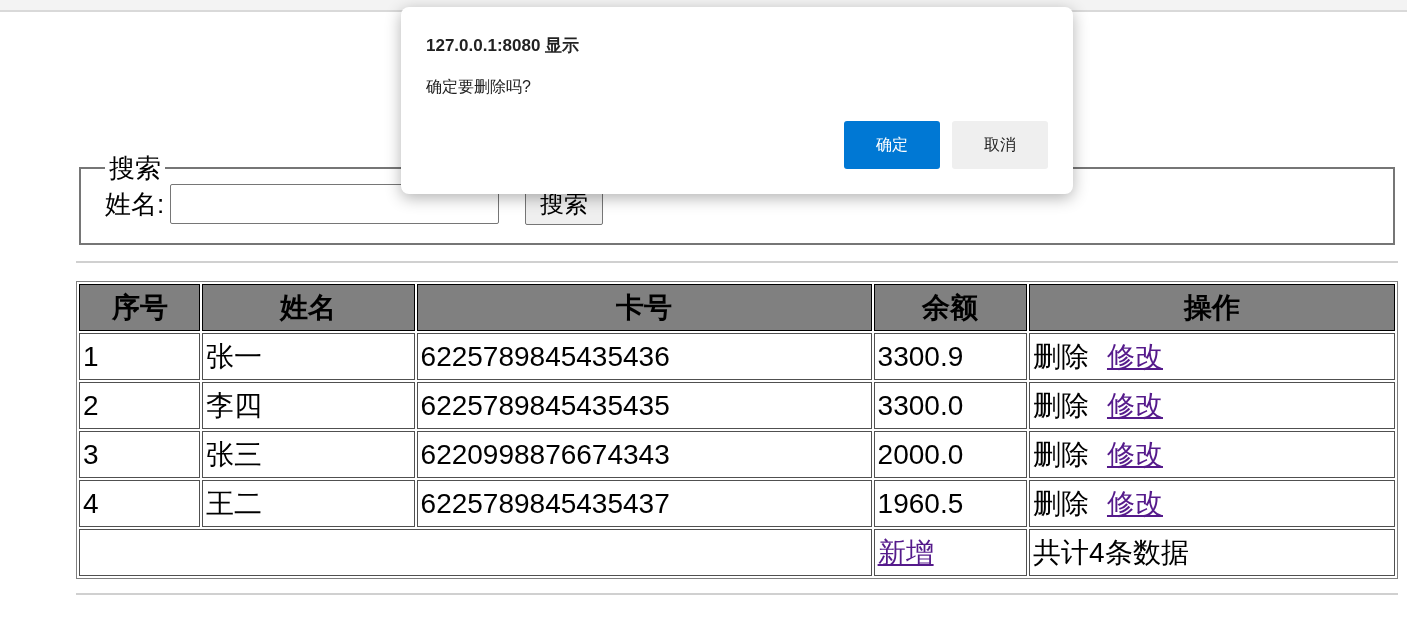  Describe the element at coordinates (892, 144) in the screenshot. I see `ok-button: 确定` at that location.